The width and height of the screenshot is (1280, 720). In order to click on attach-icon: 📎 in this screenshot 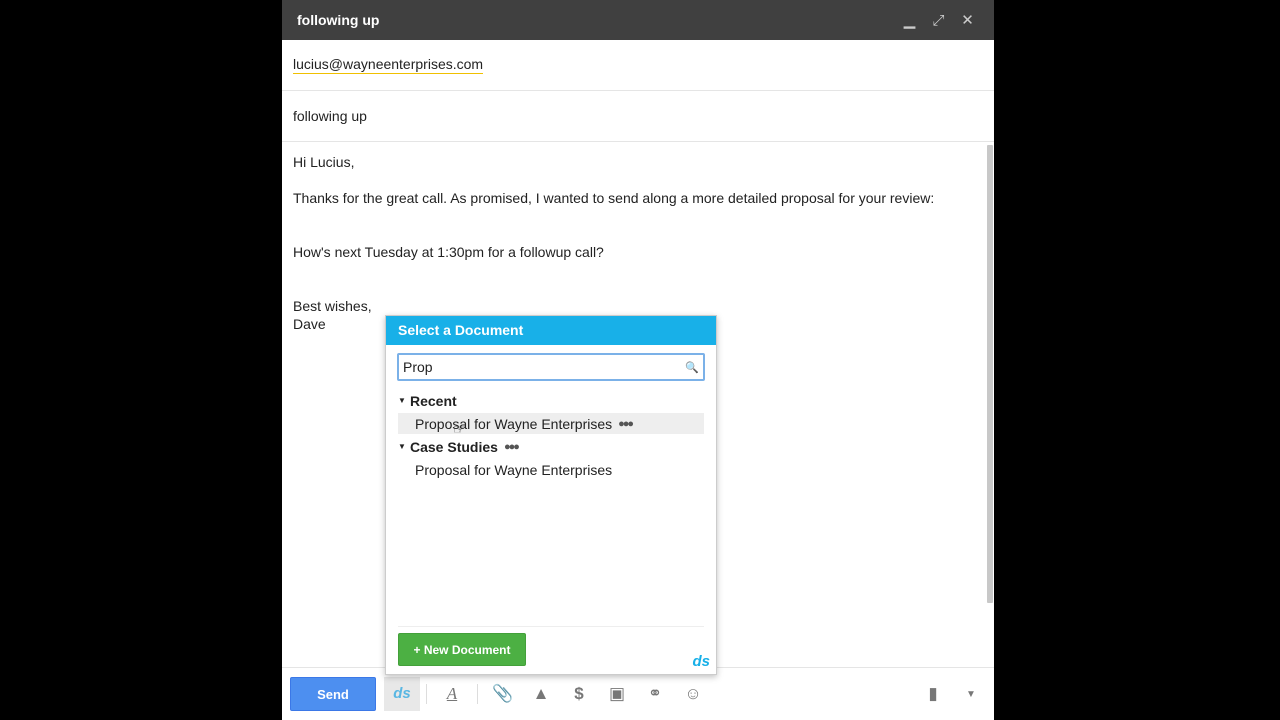, I will do `click(503, 694)`.